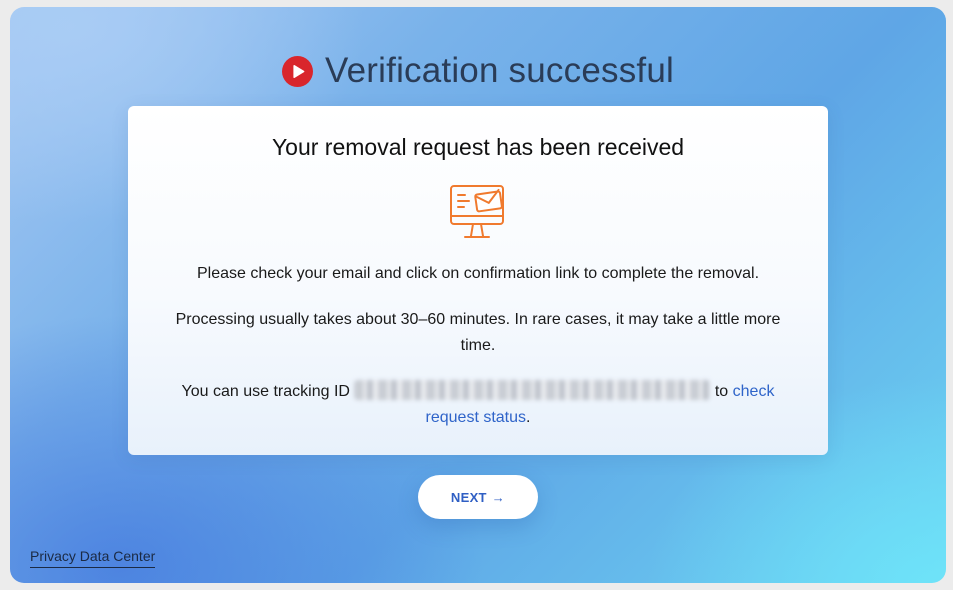 The image size is (953, 590). What do you see at coordinates (468, 497) in the screenshot?
I see `next-button-label: NEXT` at bounding box center [468, 497].